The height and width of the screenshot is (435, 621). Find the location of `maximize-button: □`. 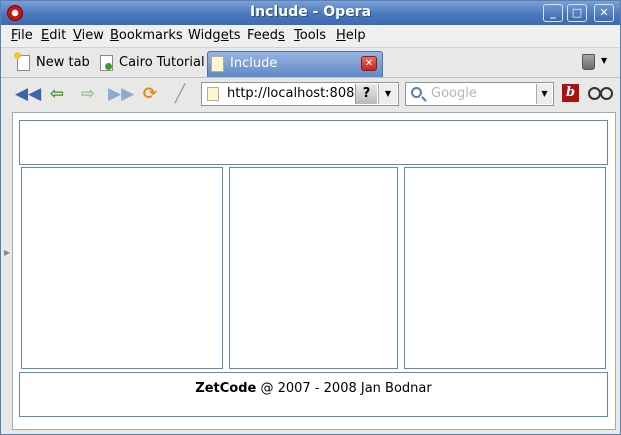

maximize-button: □ is located at coordinates (577, 13).